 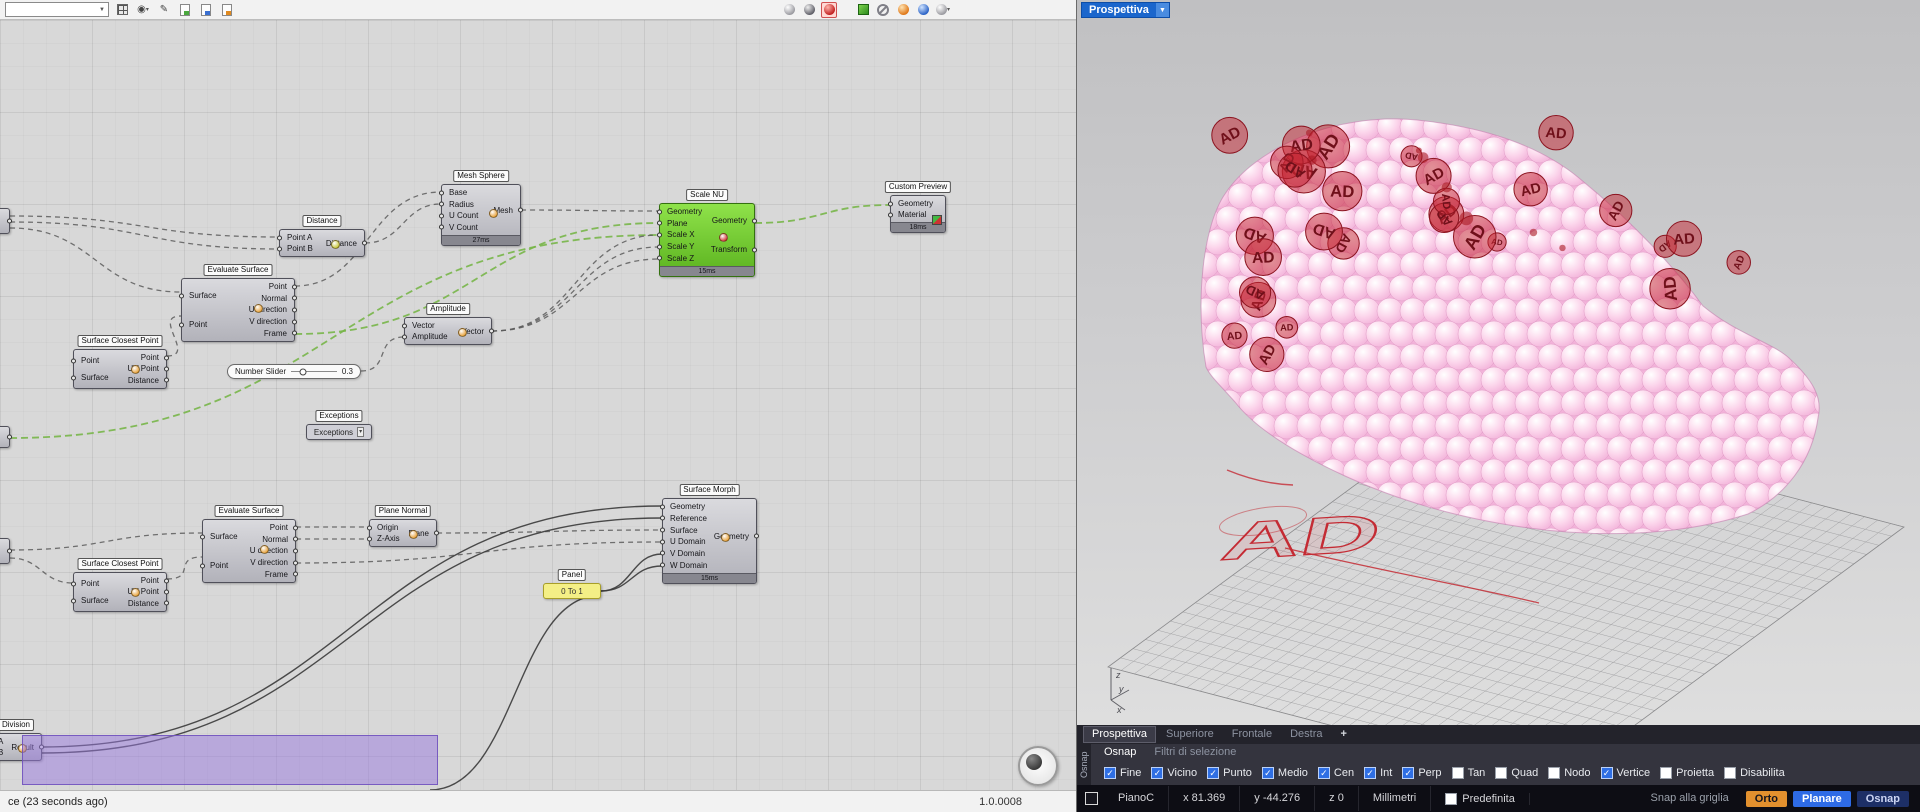 I want to click on gh-node-plane-normal: Plane Normal Origin Z-Axis Plane, so click(x=403, y=526).